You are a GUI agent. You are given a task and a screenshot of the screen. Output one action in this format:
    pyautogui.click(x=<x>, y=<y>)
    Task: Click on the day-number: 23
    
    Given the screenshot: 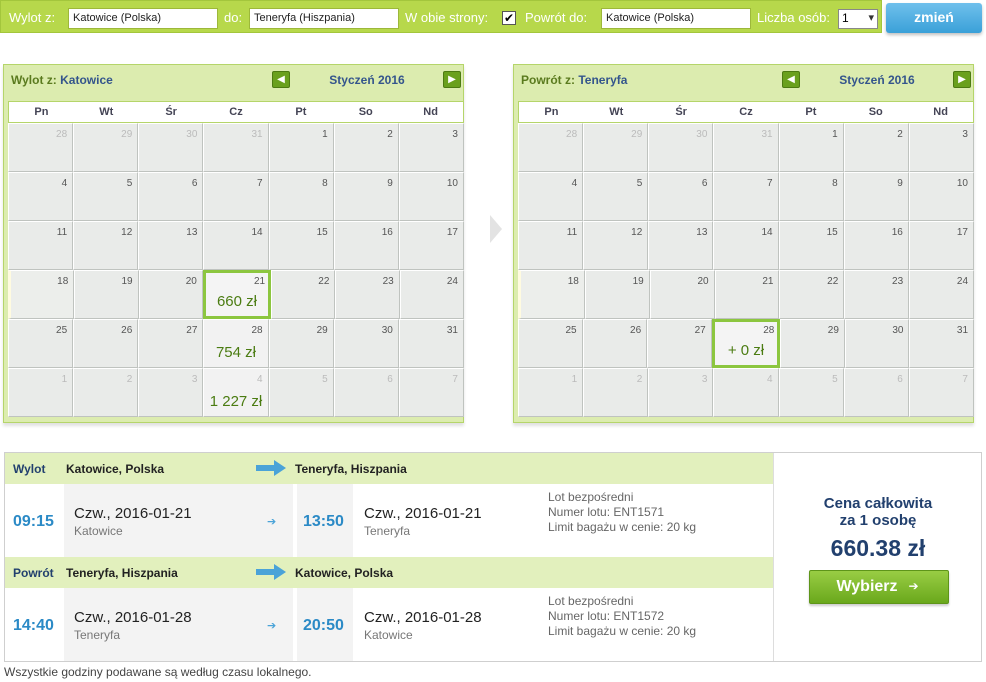 What is the action you would take?
    pyautogui.click(x=388, y=281)
    